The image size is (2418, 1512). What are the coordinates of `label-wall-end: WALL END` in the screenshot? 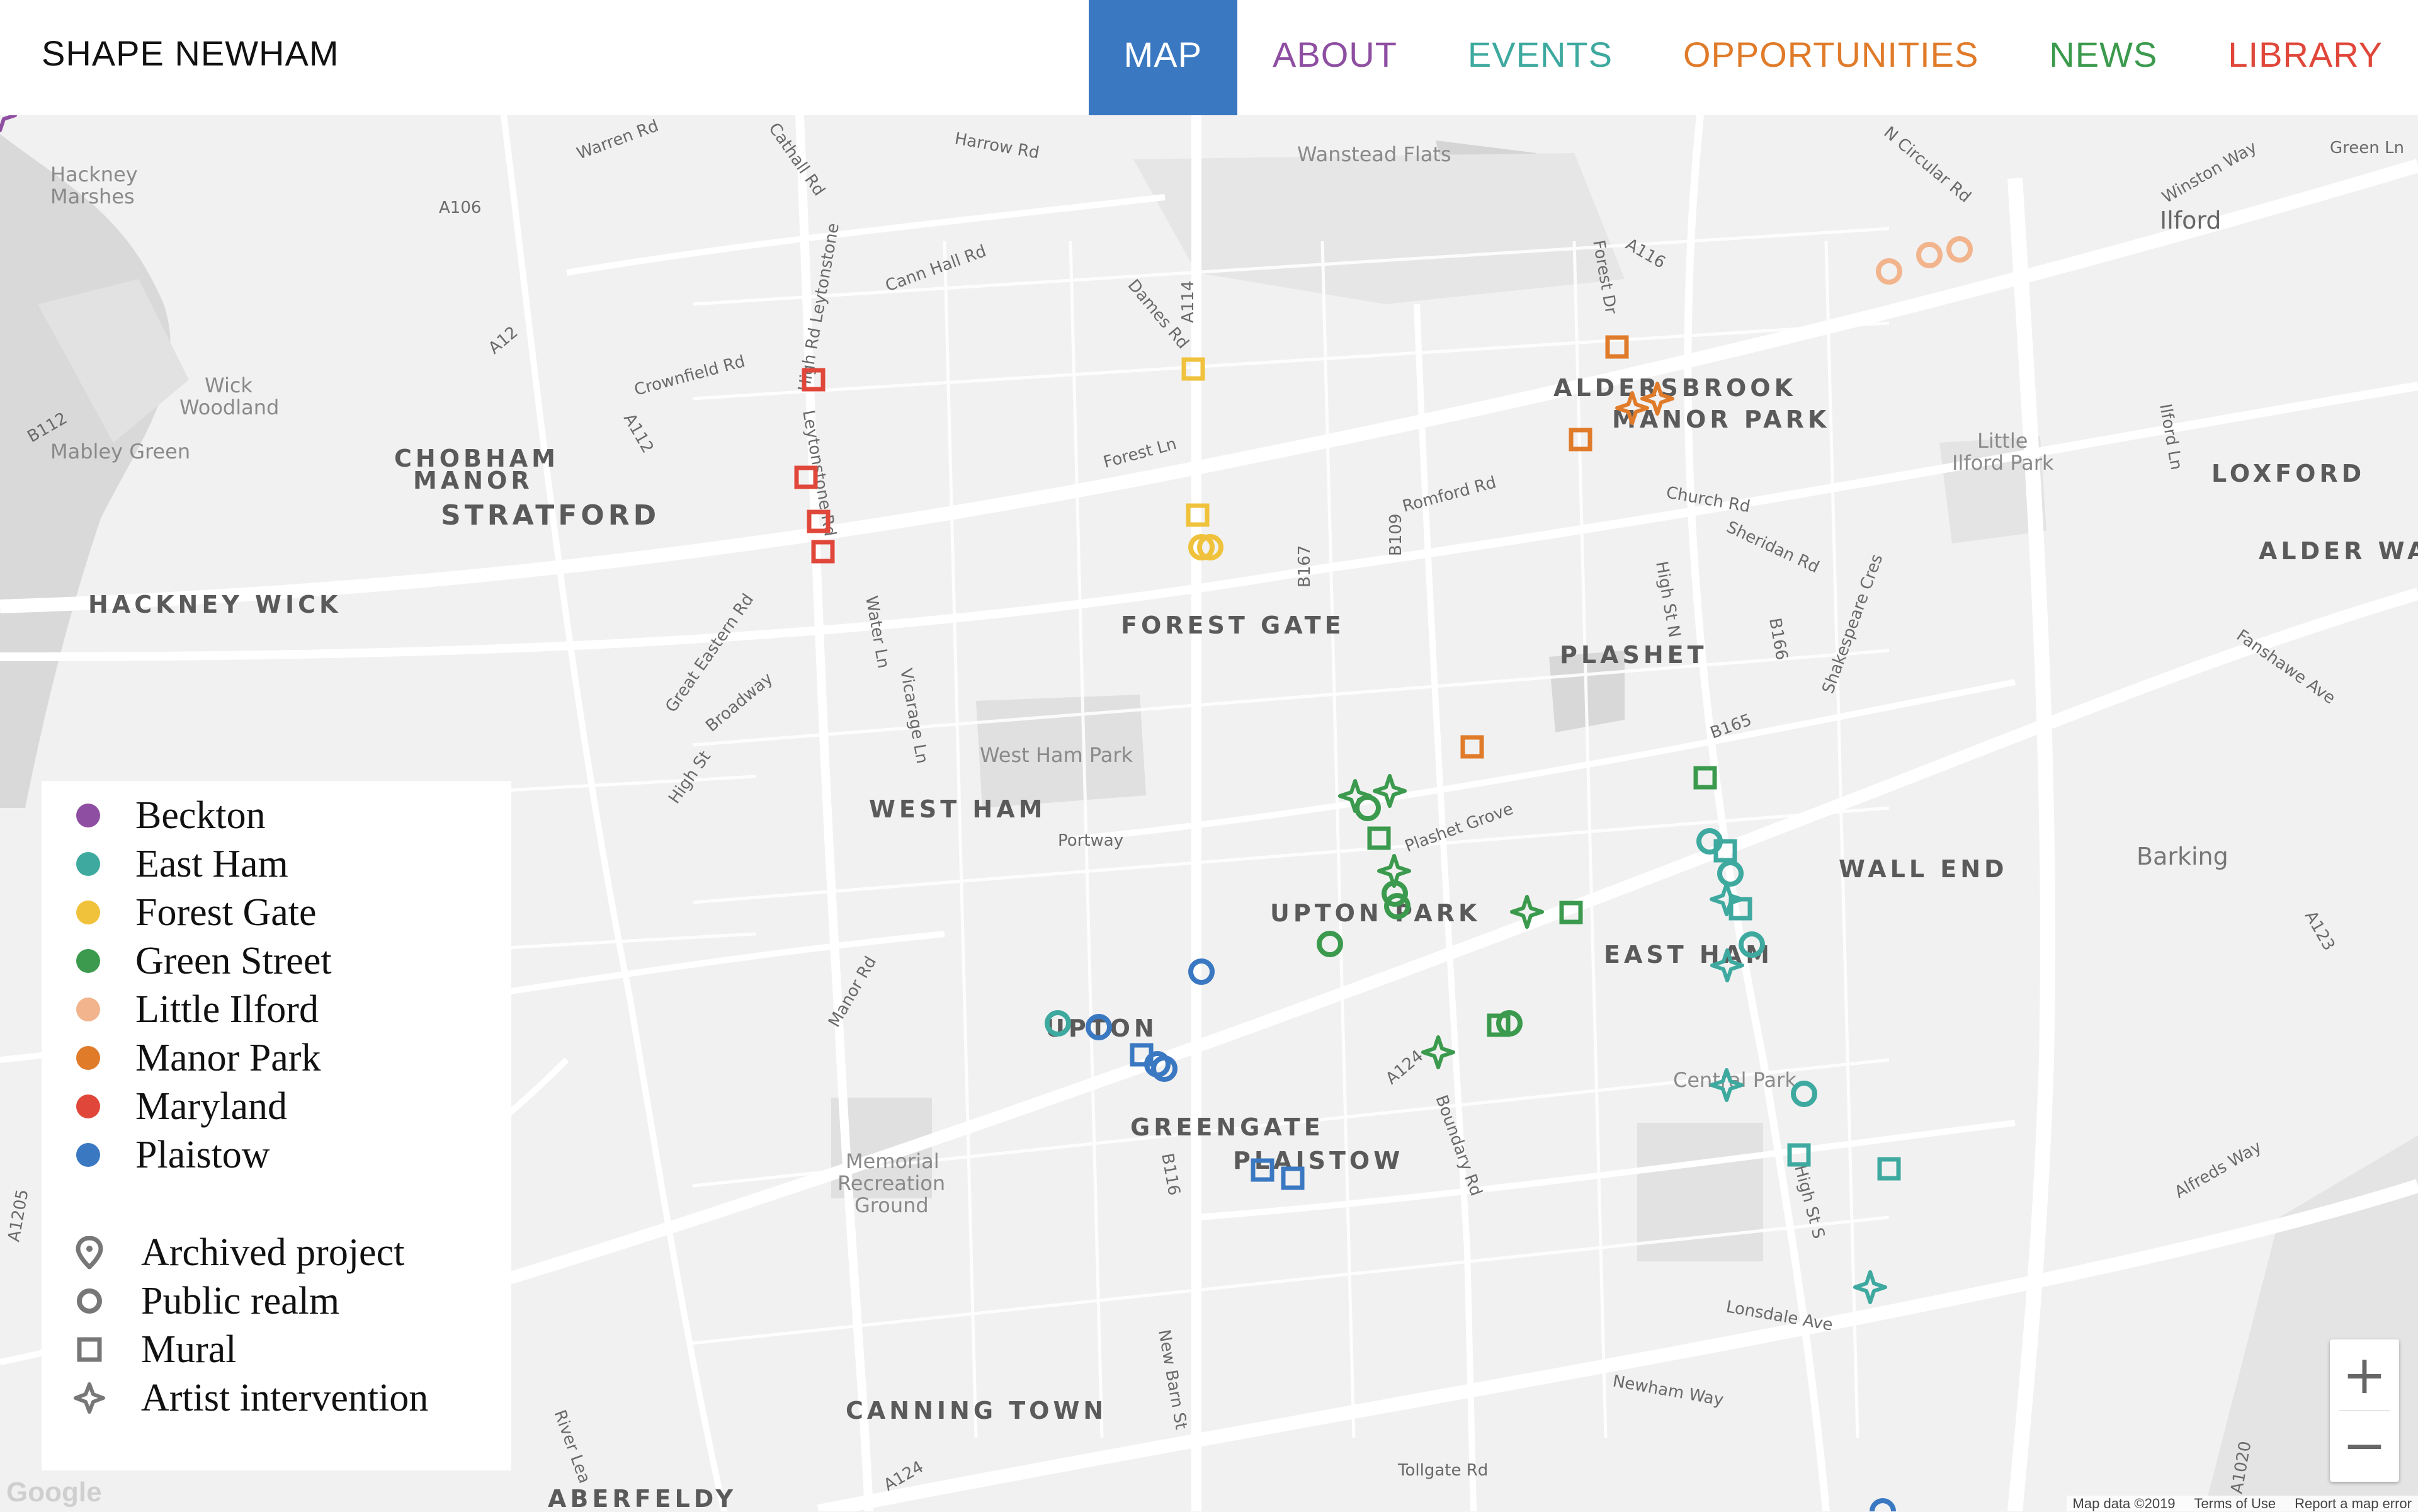 It's located at (1923, 869).